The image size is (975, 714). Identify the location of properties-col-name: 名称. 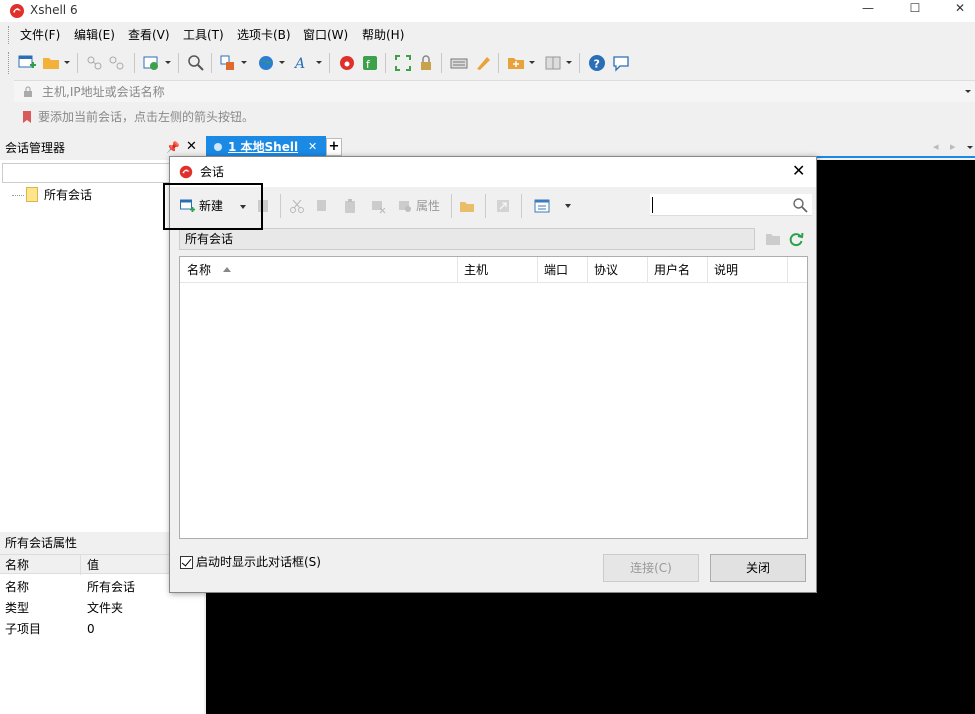
(17, 565).